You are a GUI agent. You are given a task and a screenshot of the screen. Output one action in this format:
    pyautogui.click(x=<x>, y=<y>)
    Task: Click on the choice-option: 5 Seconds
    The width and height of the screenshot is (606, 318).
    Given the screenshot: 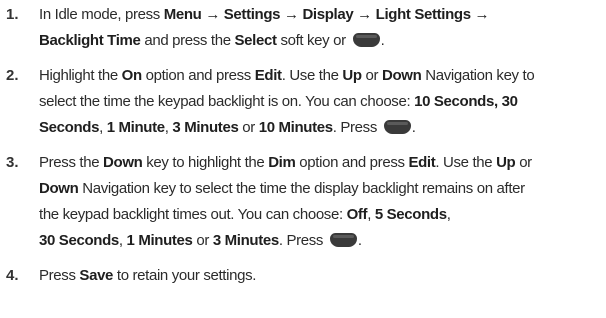 What is the action you would take?
    pyautogui.click(x=410, y=214)
    